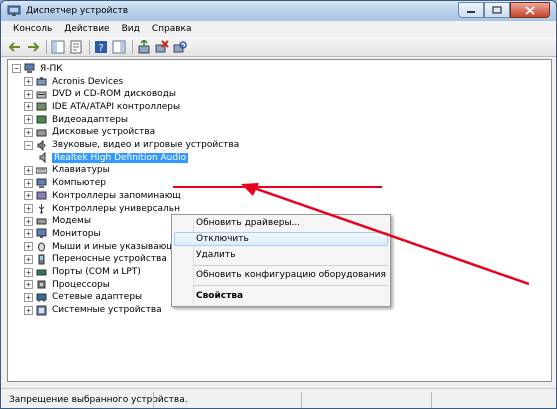  What do you see at coordinates (41, 233) in the screenshot?
I see `monitor-icon` at bounding box center [41, 233].